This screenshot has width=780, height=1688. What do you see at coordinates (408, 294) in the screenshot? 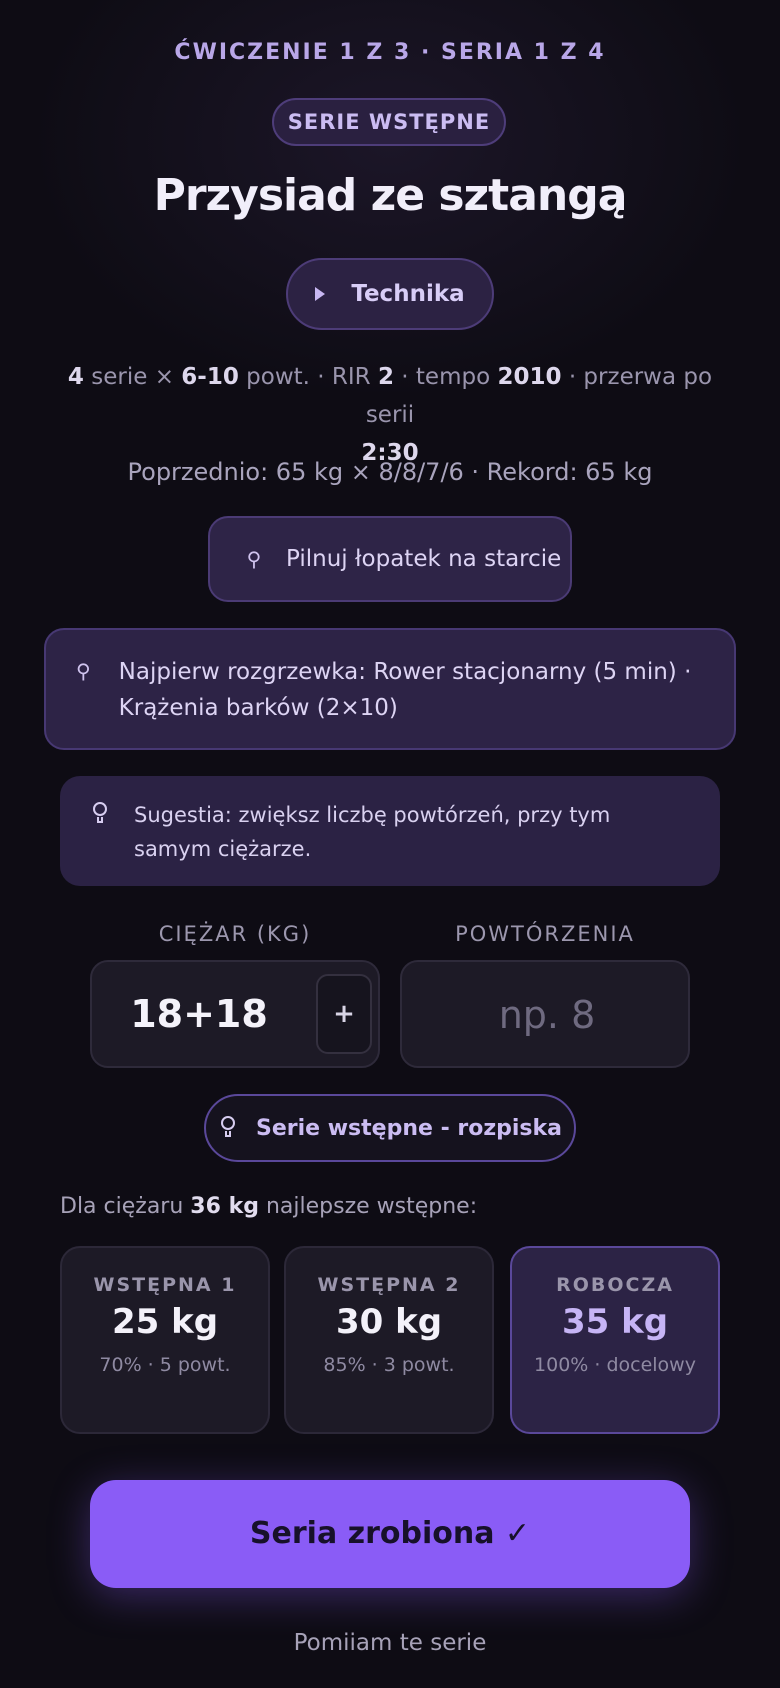
I see `technique-label: Technika` at bounding box center [408, 294].